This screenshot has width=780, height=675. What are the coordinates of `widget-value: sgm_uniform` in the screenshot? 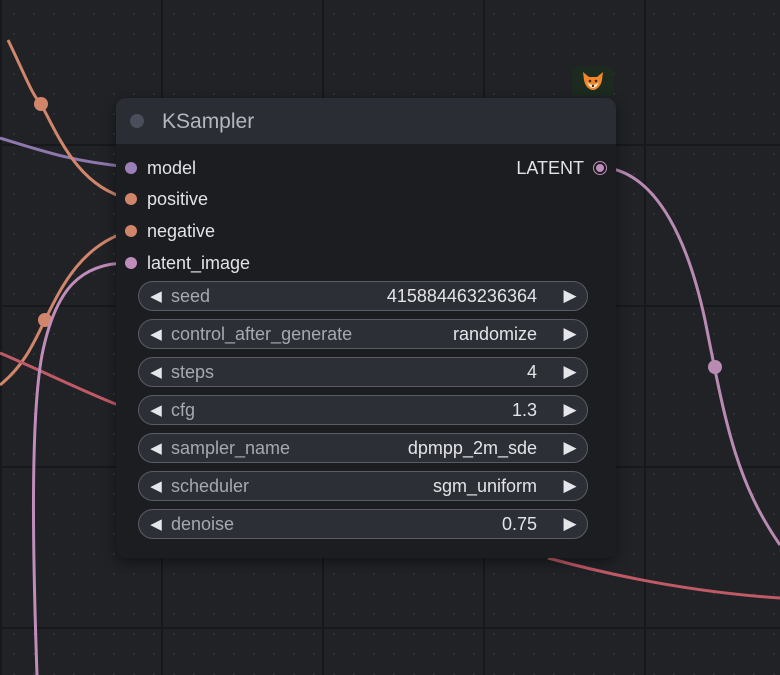 It's located at (485, 486).